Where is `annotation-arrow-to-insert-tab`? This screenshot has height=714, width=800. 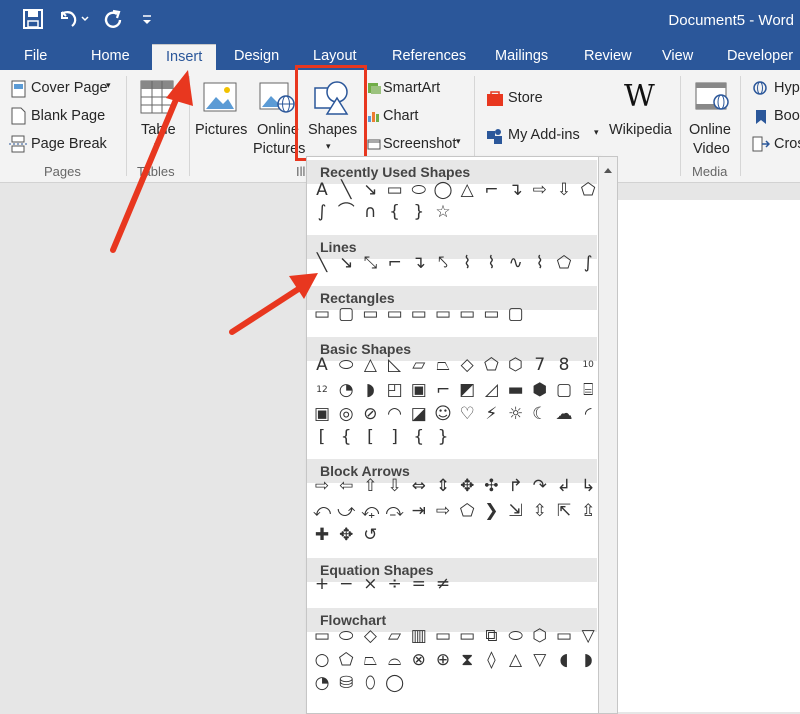
annotation-arrow-to-insert-tab is located at coordinates (151, 161).